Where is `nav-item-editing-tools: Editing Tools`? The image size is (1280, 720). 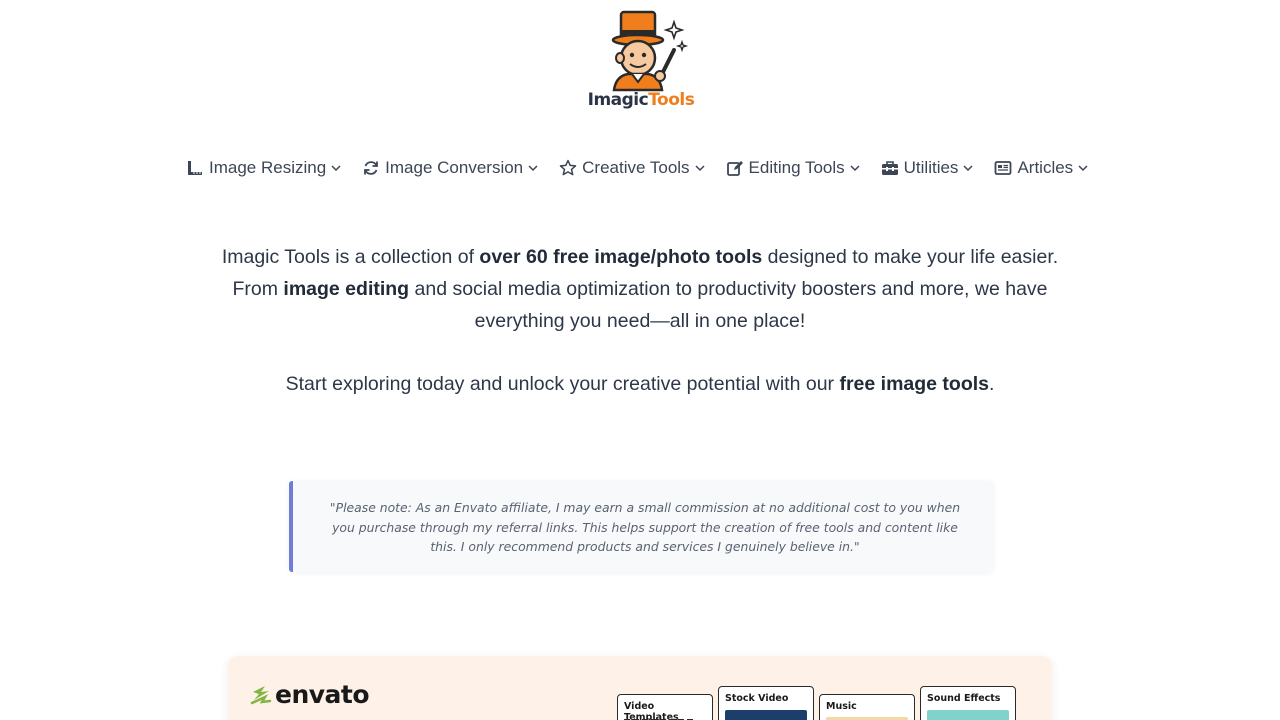 nav-item-editing-tools: Editing Tools is located at coordinates (793, 168).